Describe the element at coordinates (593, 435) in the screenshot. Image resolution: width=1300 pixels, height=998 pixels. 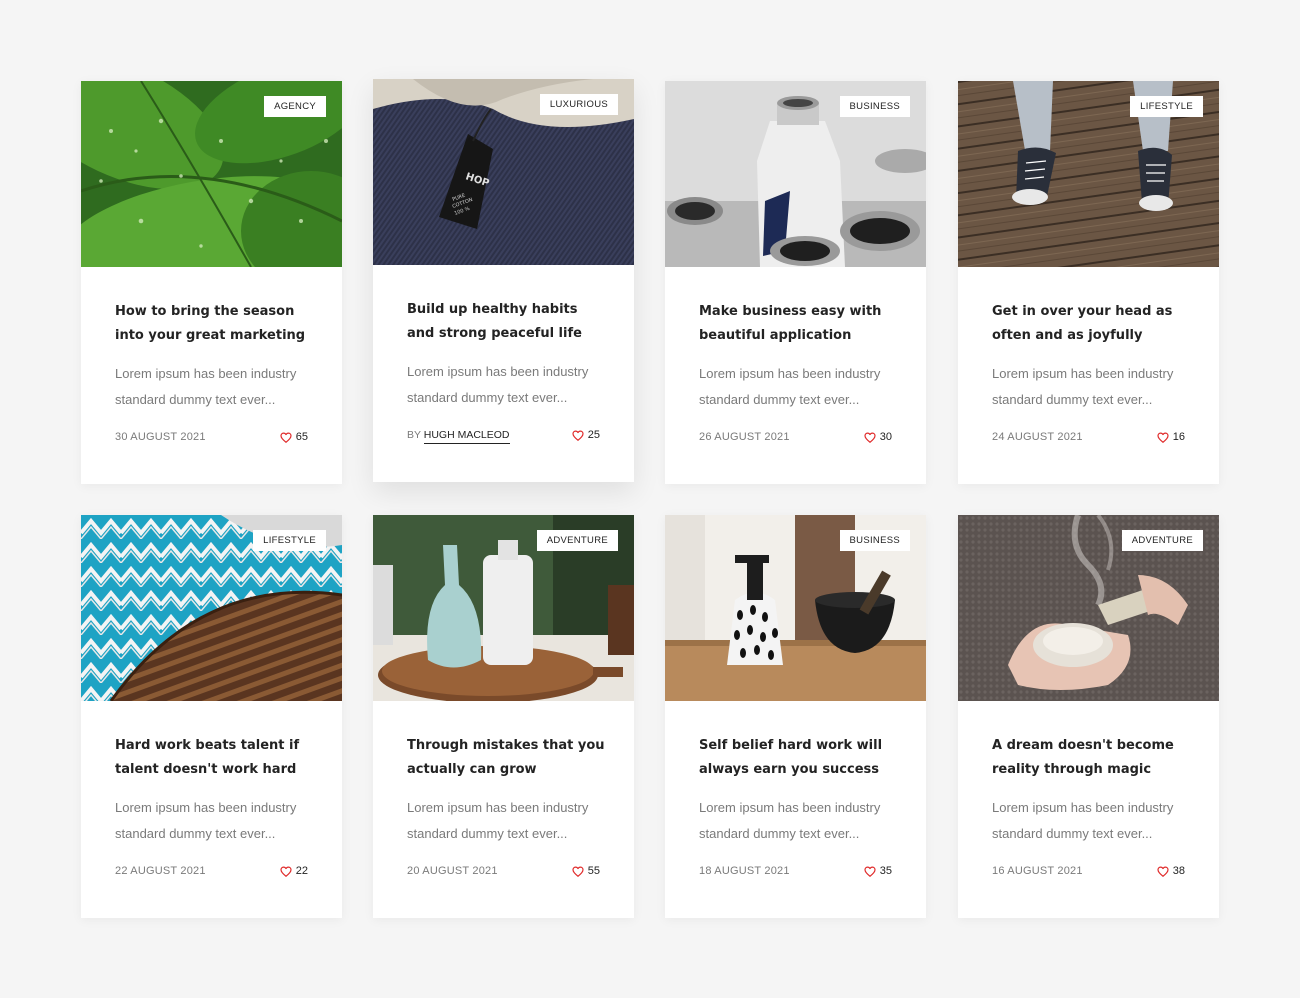
I see `like-count: 25` at that location.